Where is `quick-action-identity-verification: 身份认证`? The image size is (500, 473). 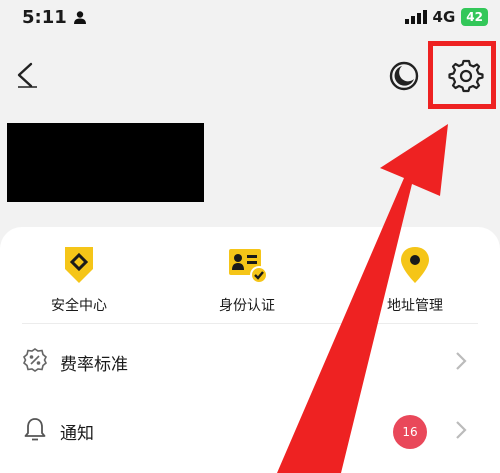 quick-action-identity-verification: 身份认证 is located at coordinates (247, 279).